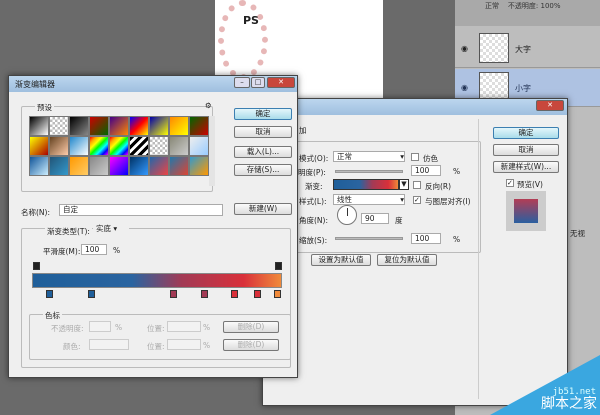  Describe the element at coordinates (314, 158) in the screenshot. I see `mode-label: 模式(O):` at that location.